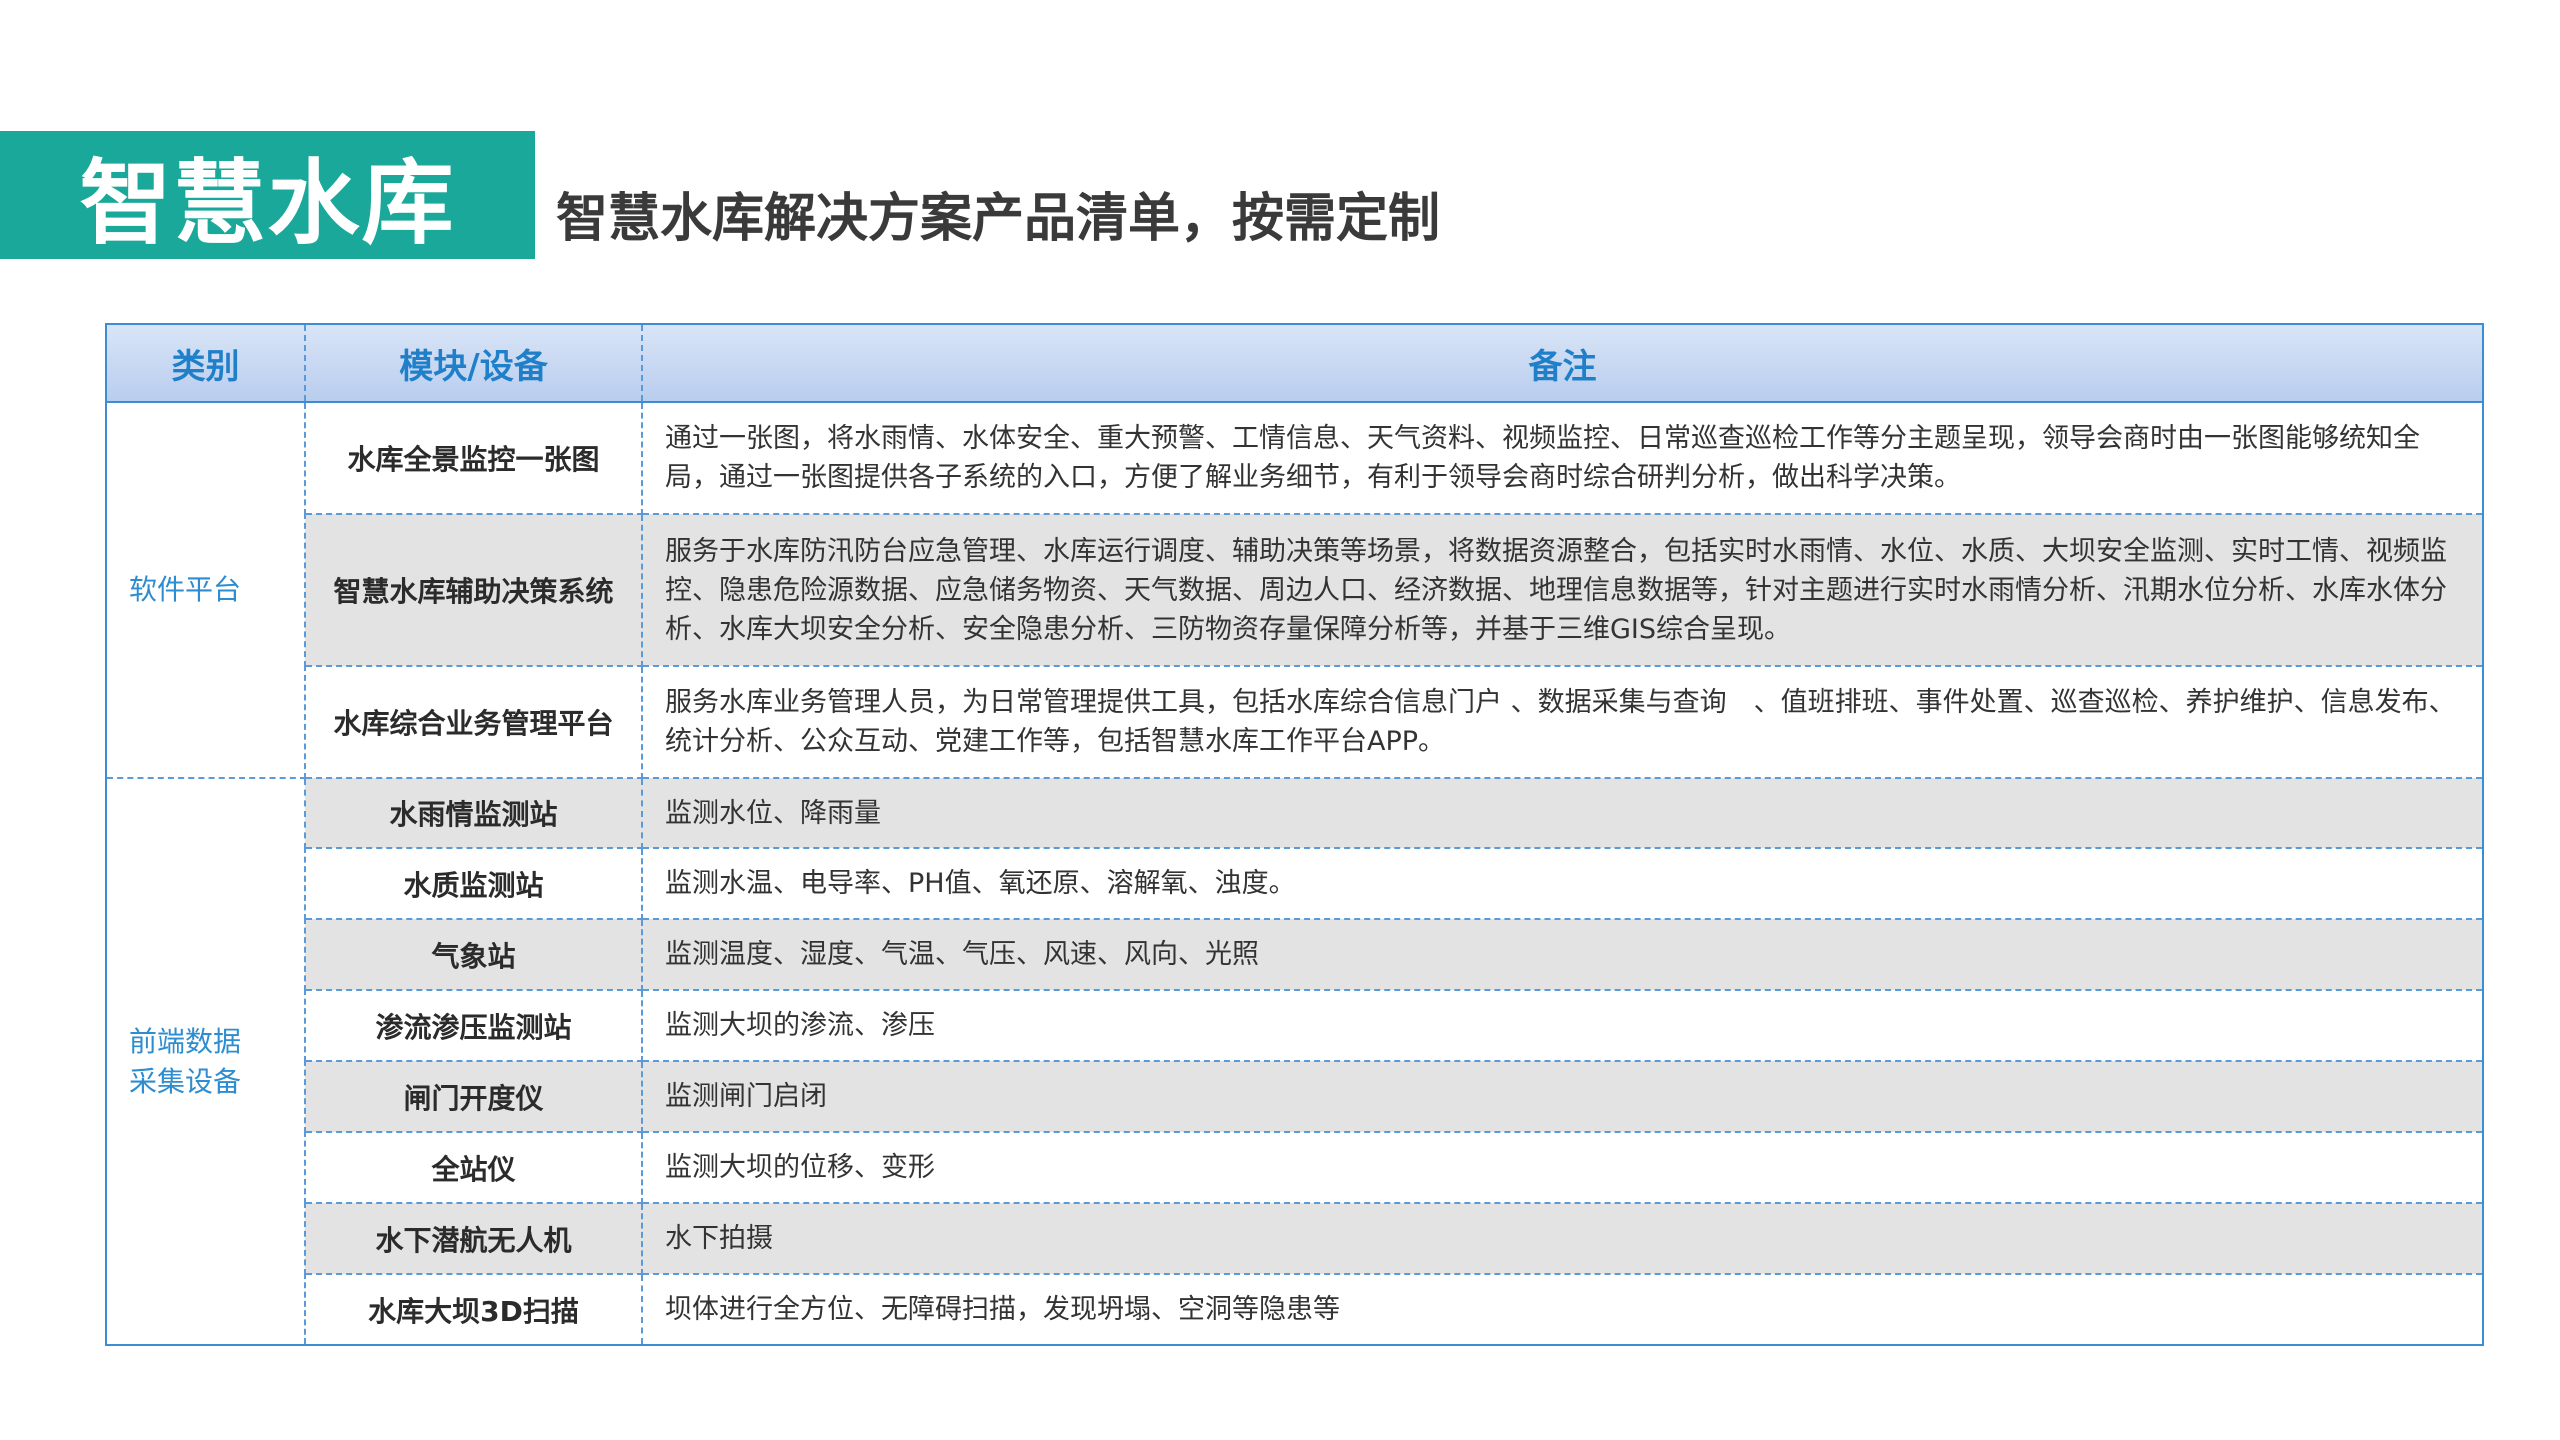 Image resolution: width=2560 pixels, height=1440 pixels. Describe the element at coordinates (473, 813) in the screenshot. I see `module-cell: 水雨情监测站` at that location.